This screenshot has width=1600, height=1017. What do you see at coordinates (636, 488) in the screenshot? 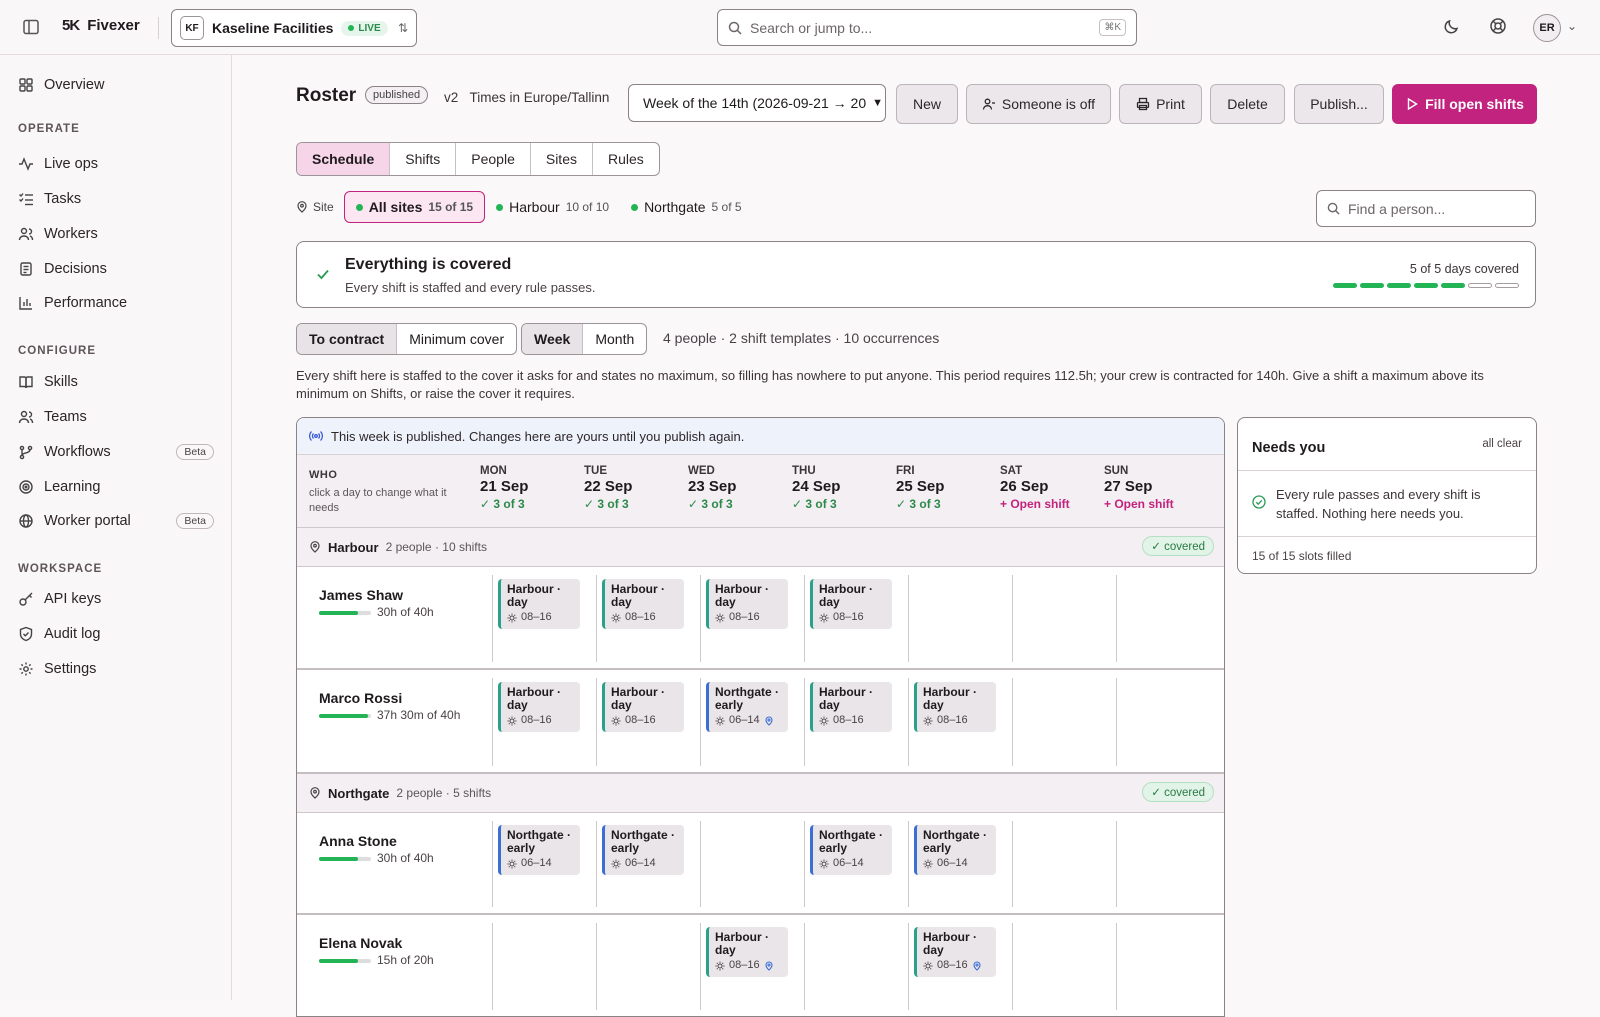
I see `day-header: TUE 22 Sep ✓ 3 of 3` at bounding box center [636, 488].